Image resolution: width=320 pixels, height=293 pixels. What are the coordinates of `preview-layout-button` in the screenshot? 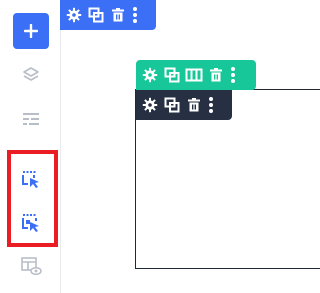 It's located at (31, 266).